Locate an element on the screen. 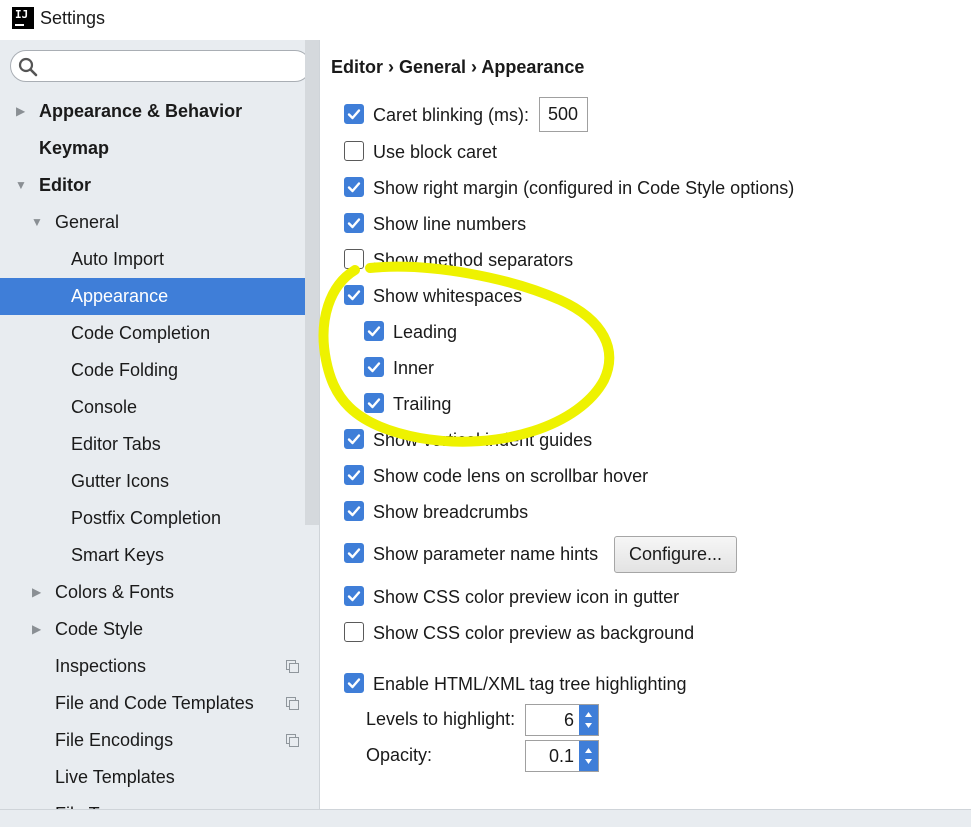  sidebar-item-label: Smart Keys is located at coordinates (118, 555).